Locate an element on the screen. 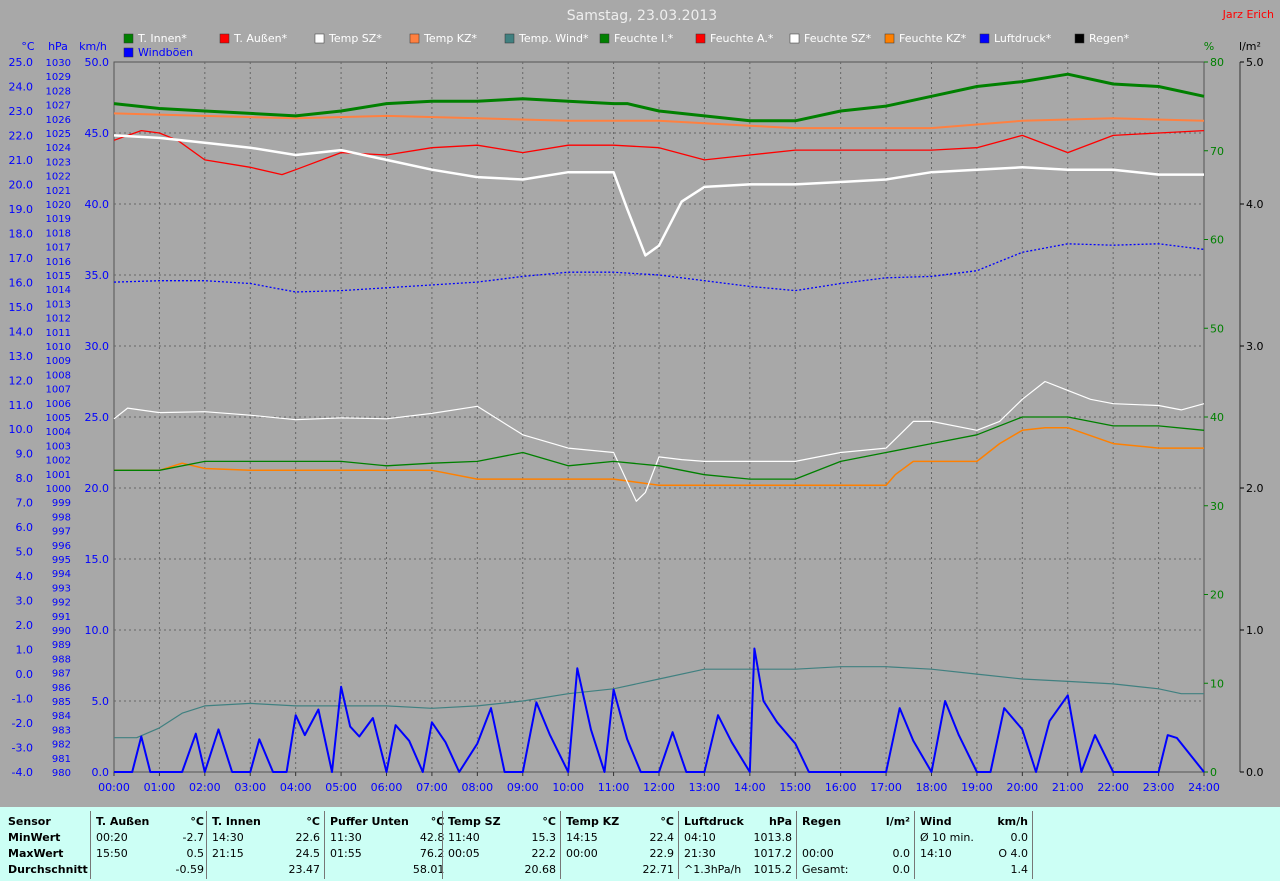 The width and height of the screenshot is (1280, 881). temp-tick-label: 10.0 is located at coordinates (21, 429).